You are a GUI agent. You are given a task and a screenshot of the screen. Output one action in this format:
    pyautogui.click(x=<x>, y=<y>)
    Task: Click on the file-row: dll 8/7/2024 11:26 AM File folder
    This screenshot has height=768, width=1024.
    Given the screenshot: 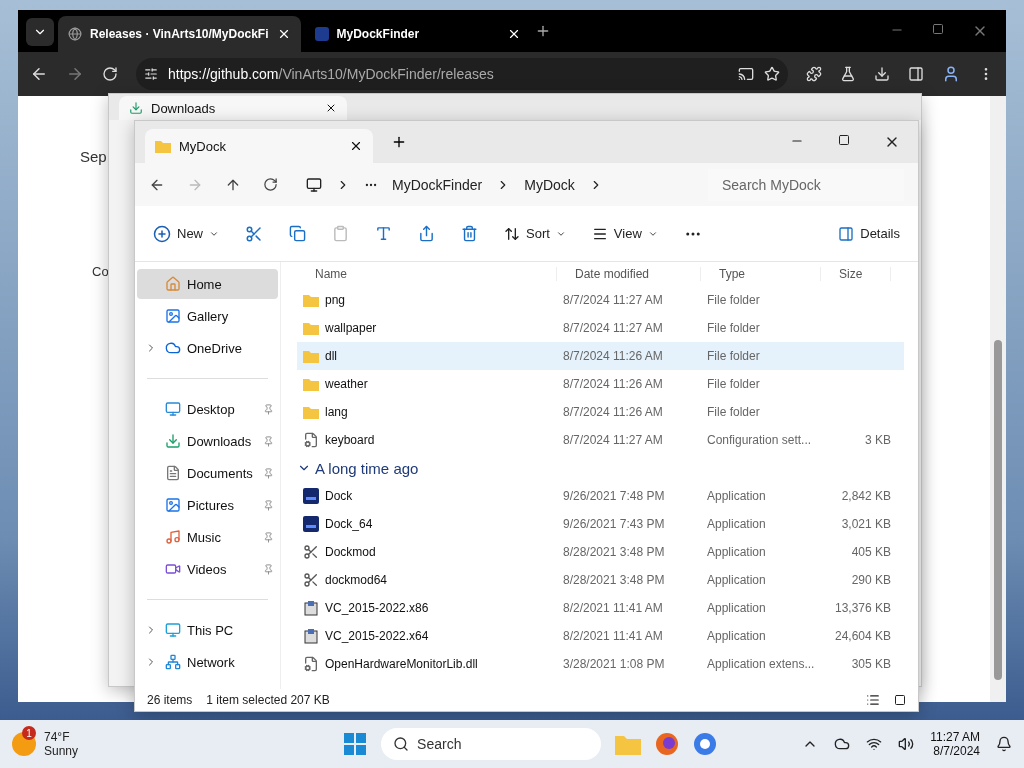 What is the action you would take?
    pyautogui.click(x=600, y=356)
    